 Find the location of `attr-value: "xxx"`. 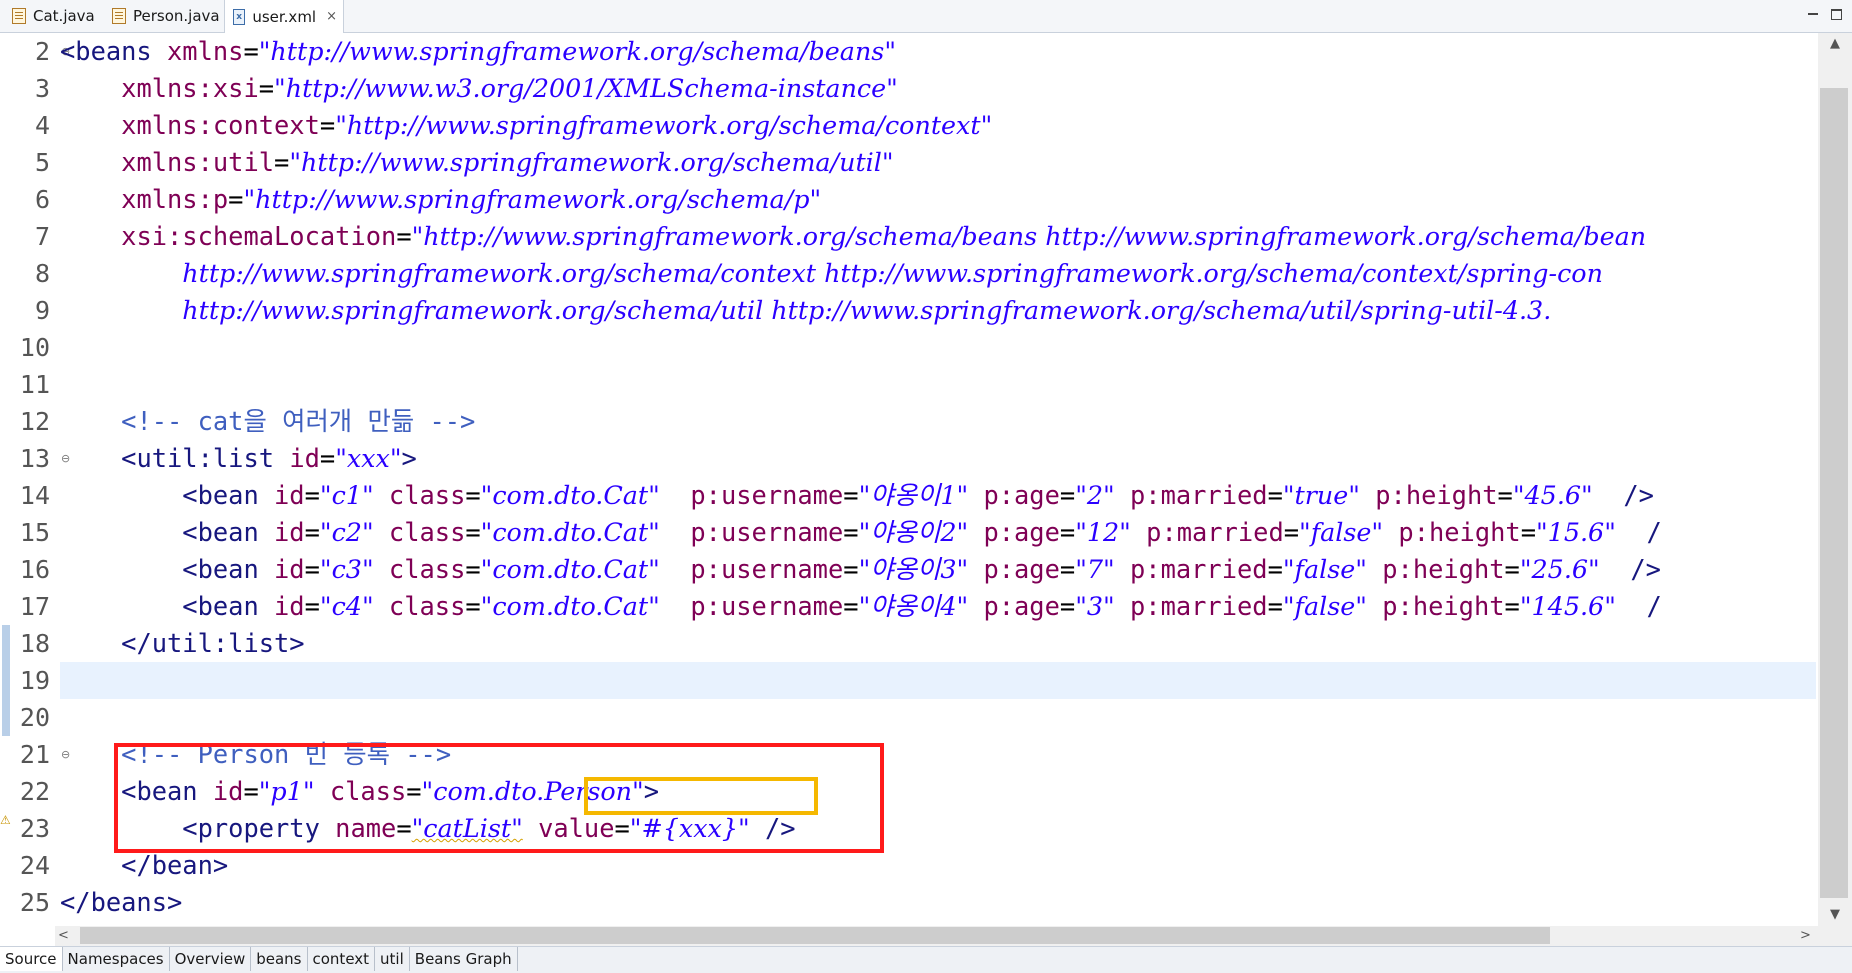

attr-value: "xxx" is located at coordinates (368, 458).